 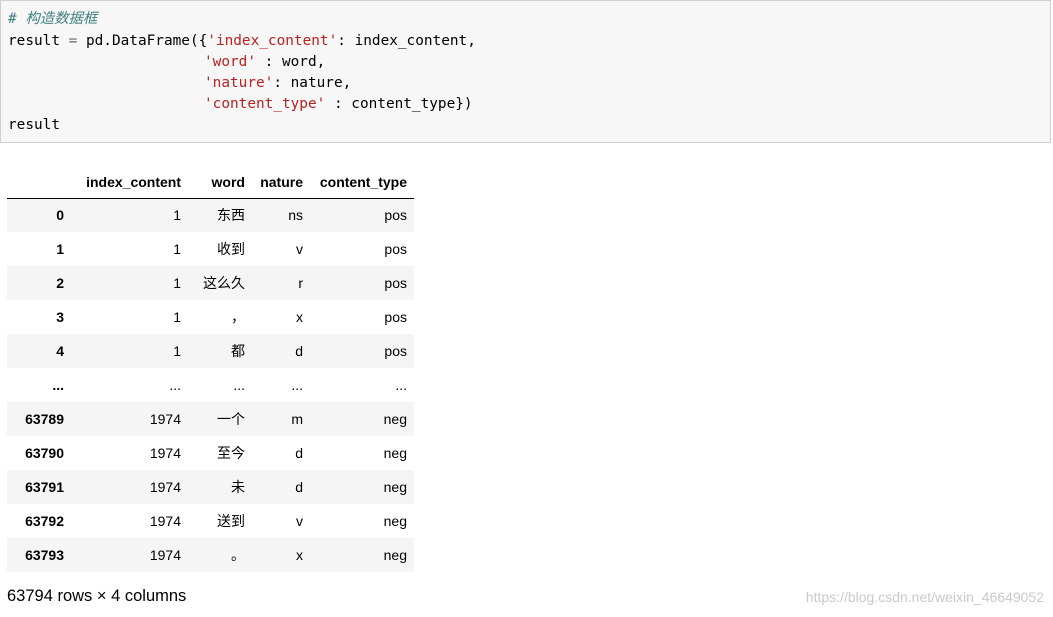 I want to click on watermark: https://blog.csdn.net/weixin_46649052, so click(x=924, y=597).